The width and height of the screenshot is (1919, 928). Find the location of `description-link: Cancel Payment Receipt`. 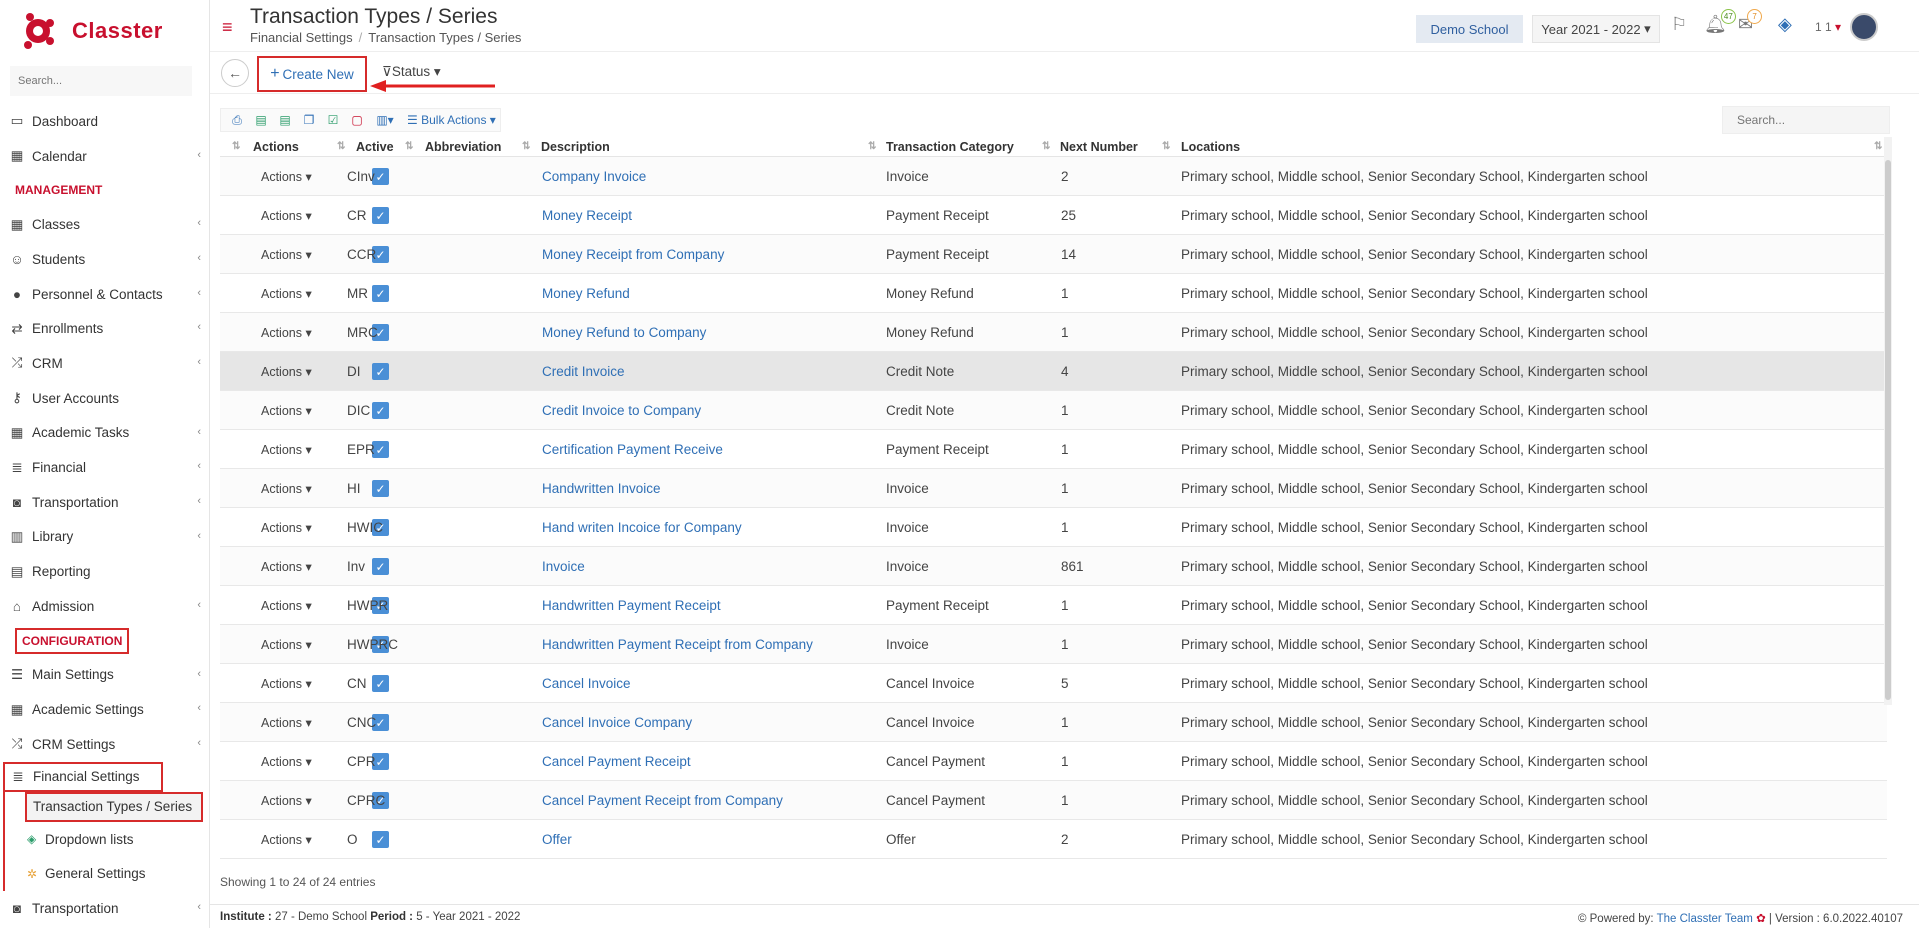

description-link: Cancel Payment Receipt is located at coordinates (616, 761).